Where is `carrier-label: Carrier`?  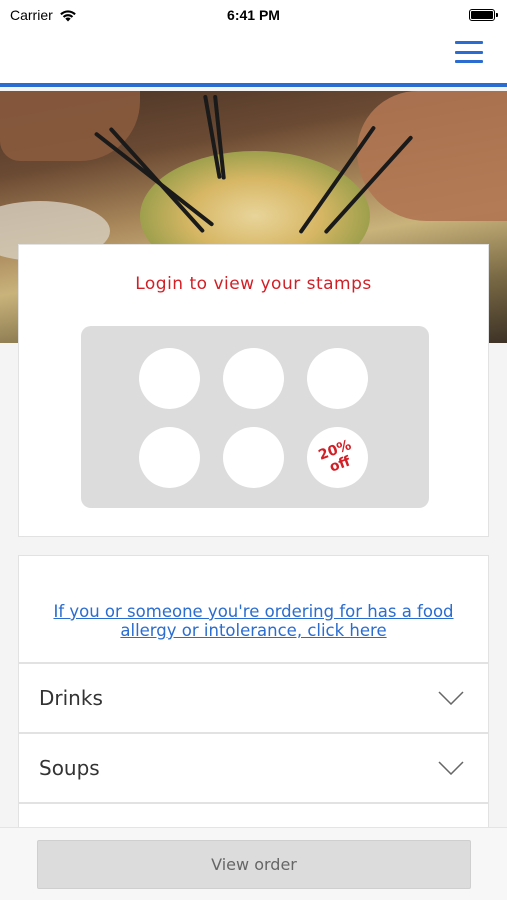 carrier-label: Carrier is located at coordinates (31, 15).